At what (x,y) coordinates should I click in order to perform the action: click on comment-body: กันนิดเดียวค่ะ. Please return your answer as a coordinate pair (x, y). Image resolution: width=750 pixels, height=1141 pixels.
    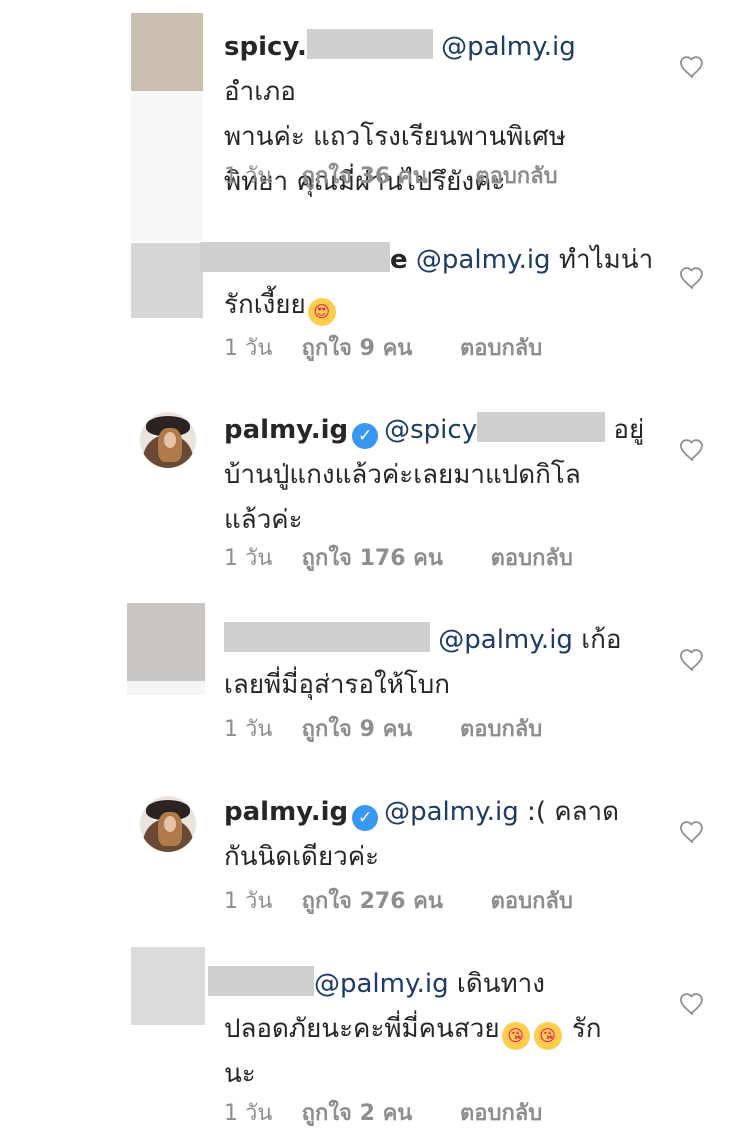
    Looking at the image, I should click on (302, 857).